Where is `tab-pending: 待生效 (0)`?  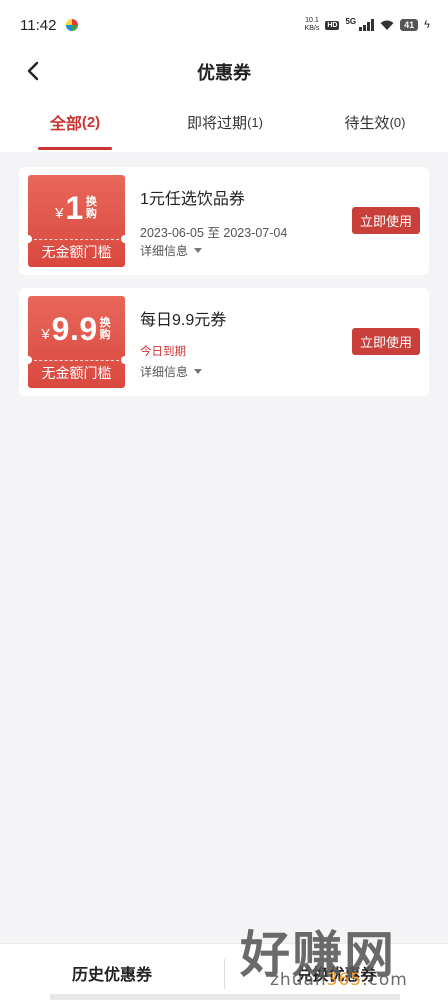
tab-pending: 待生效 (0) is located at coordinates (375, 122).